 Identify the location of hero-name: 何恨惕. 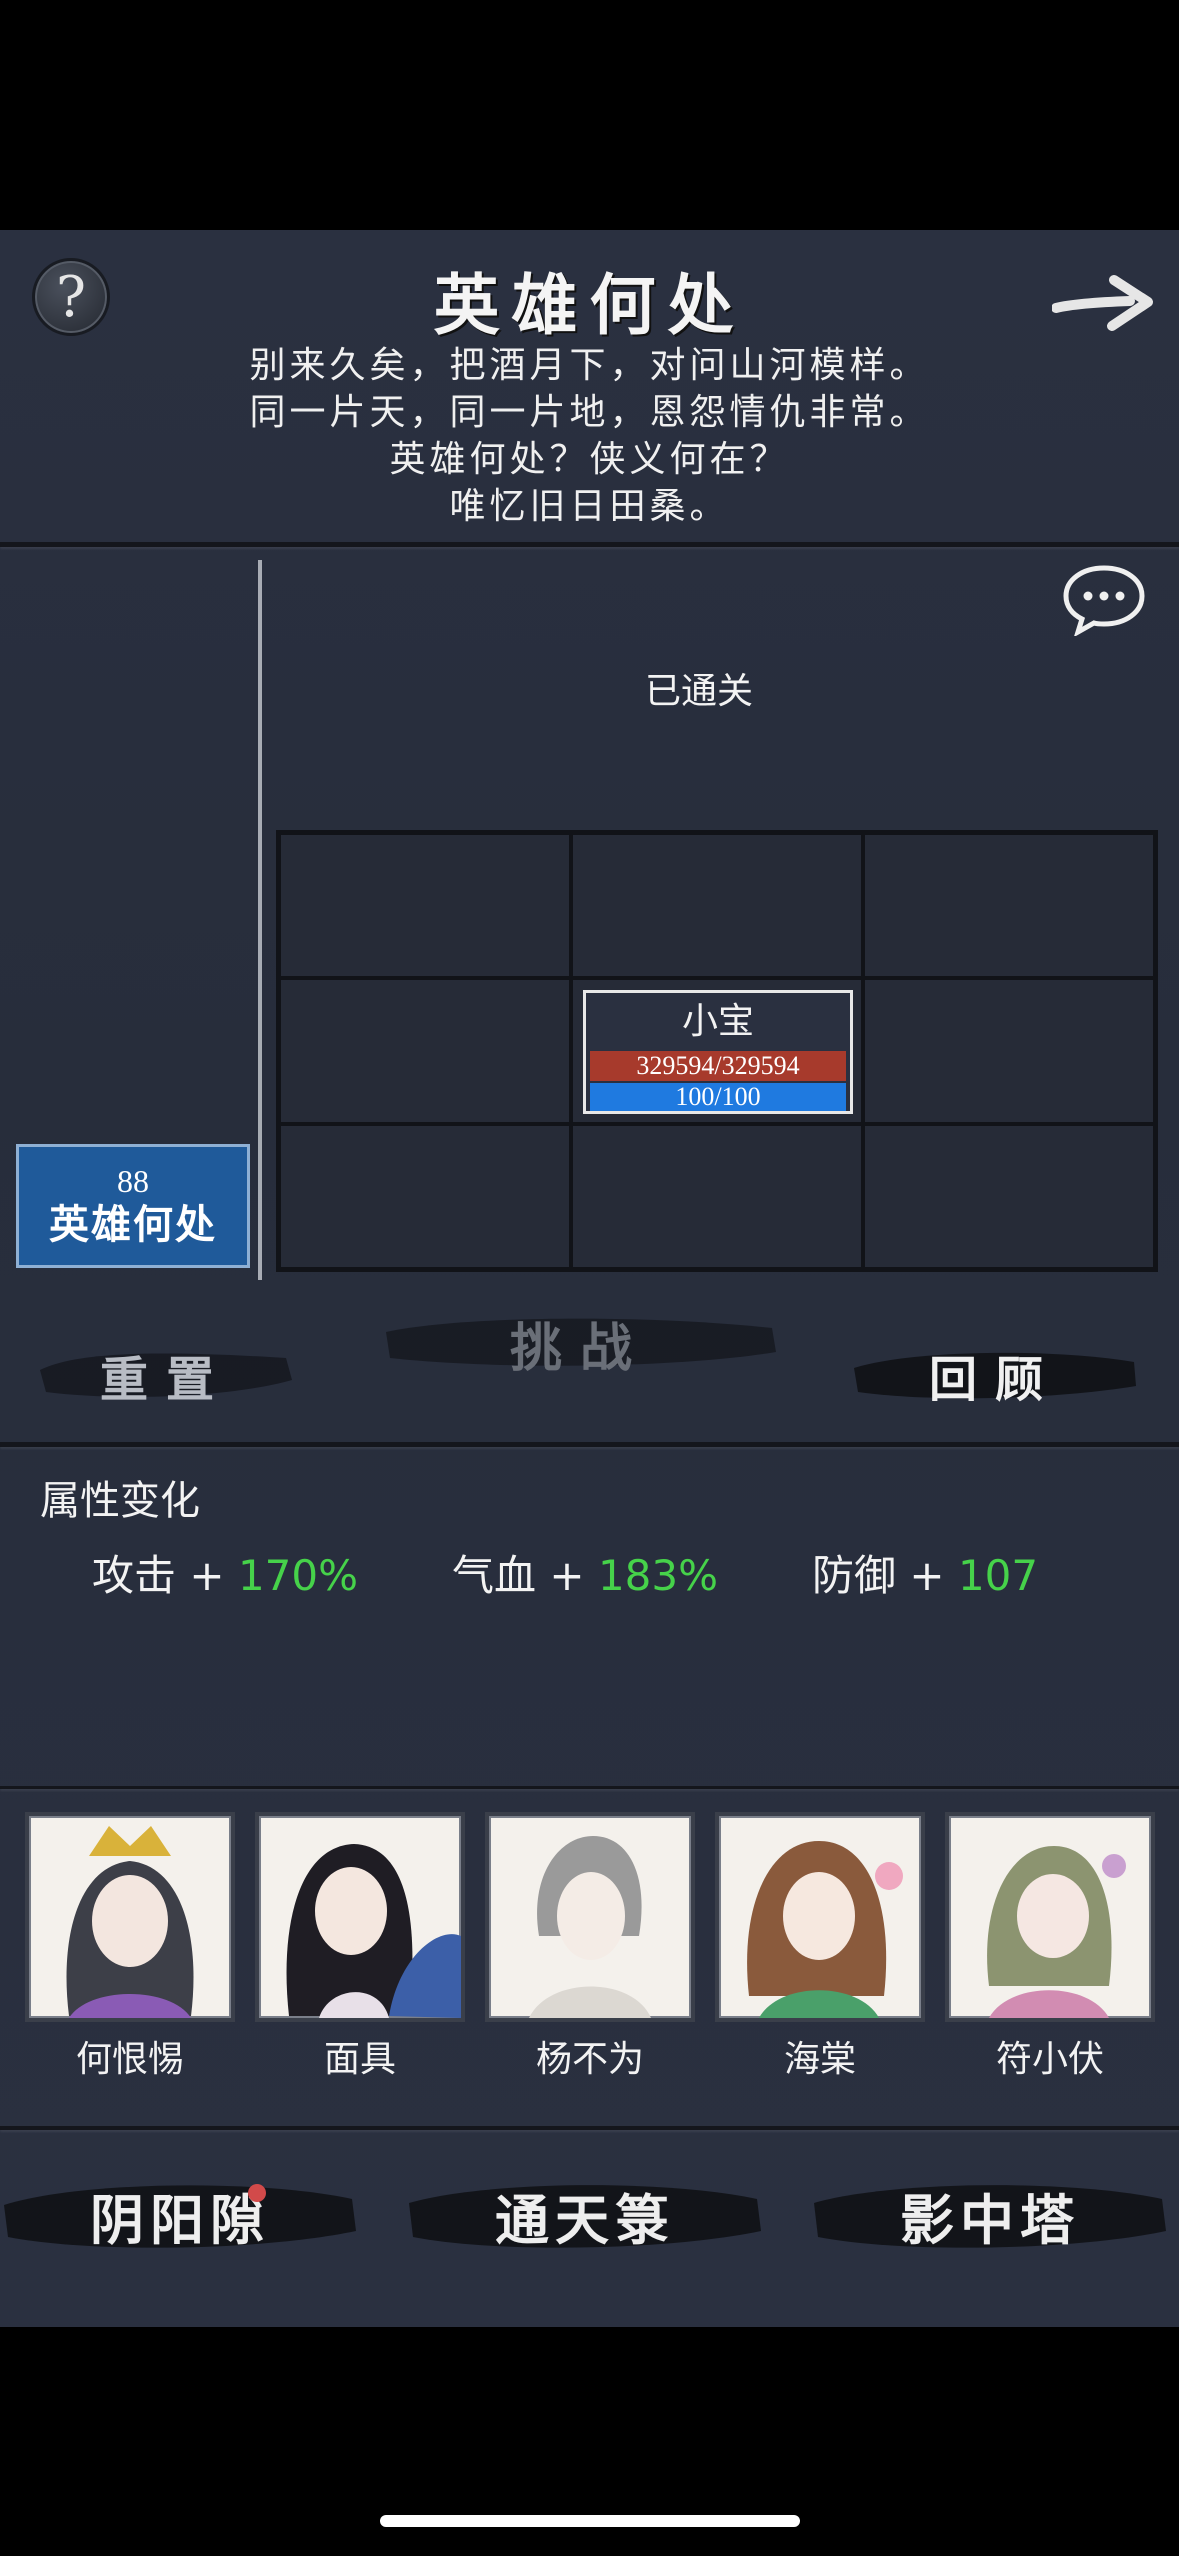
(129, 2059).